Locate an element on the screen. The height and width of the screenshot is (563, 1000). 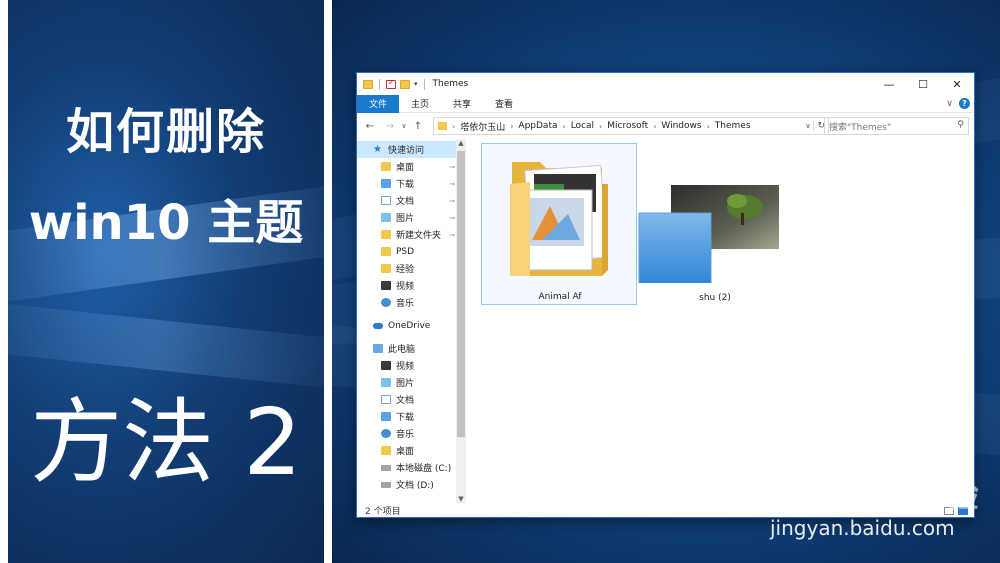
nav-item: 此电脑 is located at coordinates (407, 348).